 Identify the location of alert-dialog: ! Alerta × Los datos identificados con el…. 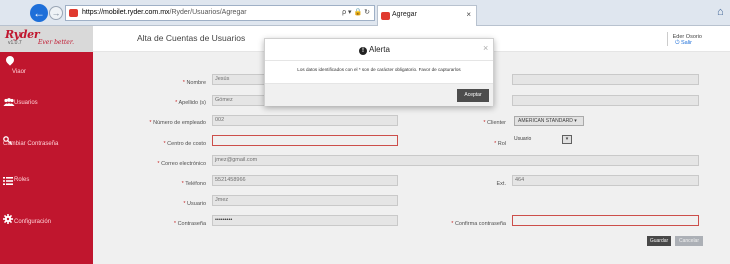
(379, 72).